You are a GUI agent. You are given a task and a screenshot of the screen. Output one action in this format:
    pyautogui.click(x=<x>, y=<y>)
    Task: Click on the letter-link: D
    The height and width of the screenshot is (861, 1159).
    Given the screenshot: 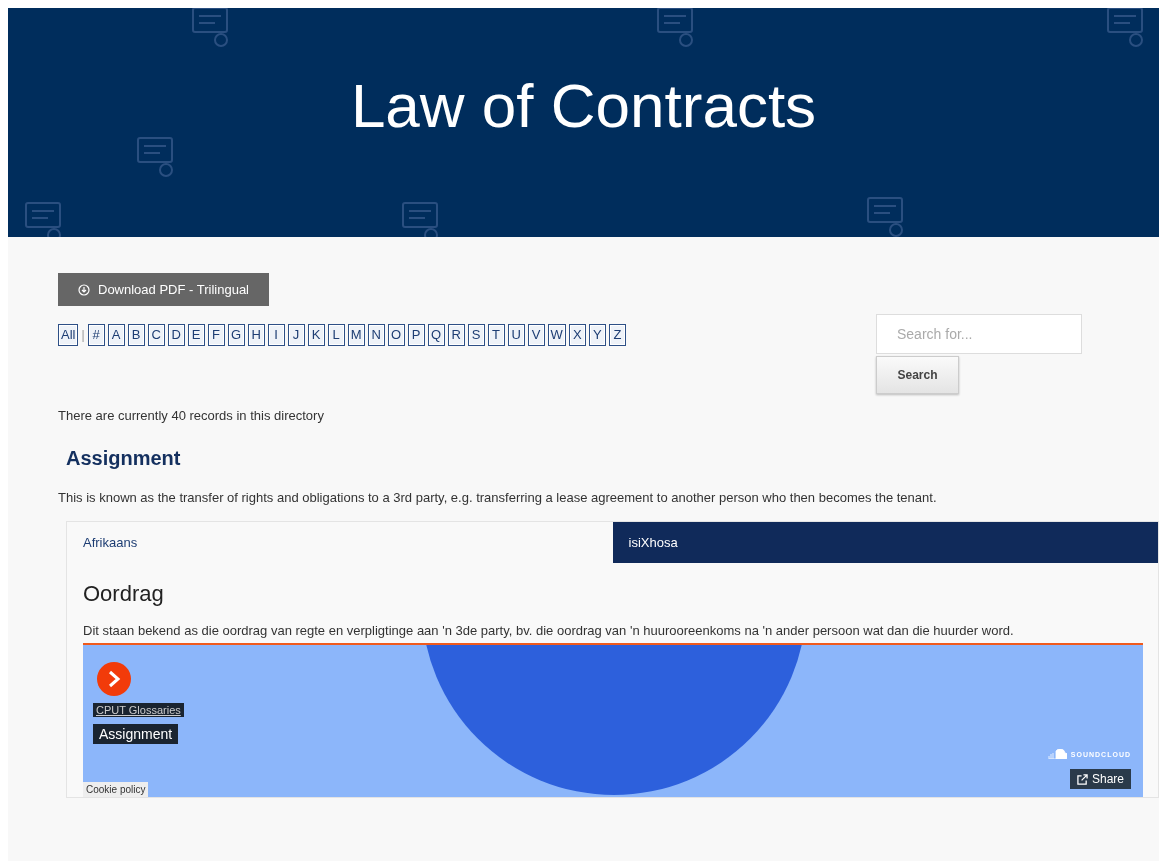 What is the action you would take?
    pyautogui.click(x=176, y=335)
    